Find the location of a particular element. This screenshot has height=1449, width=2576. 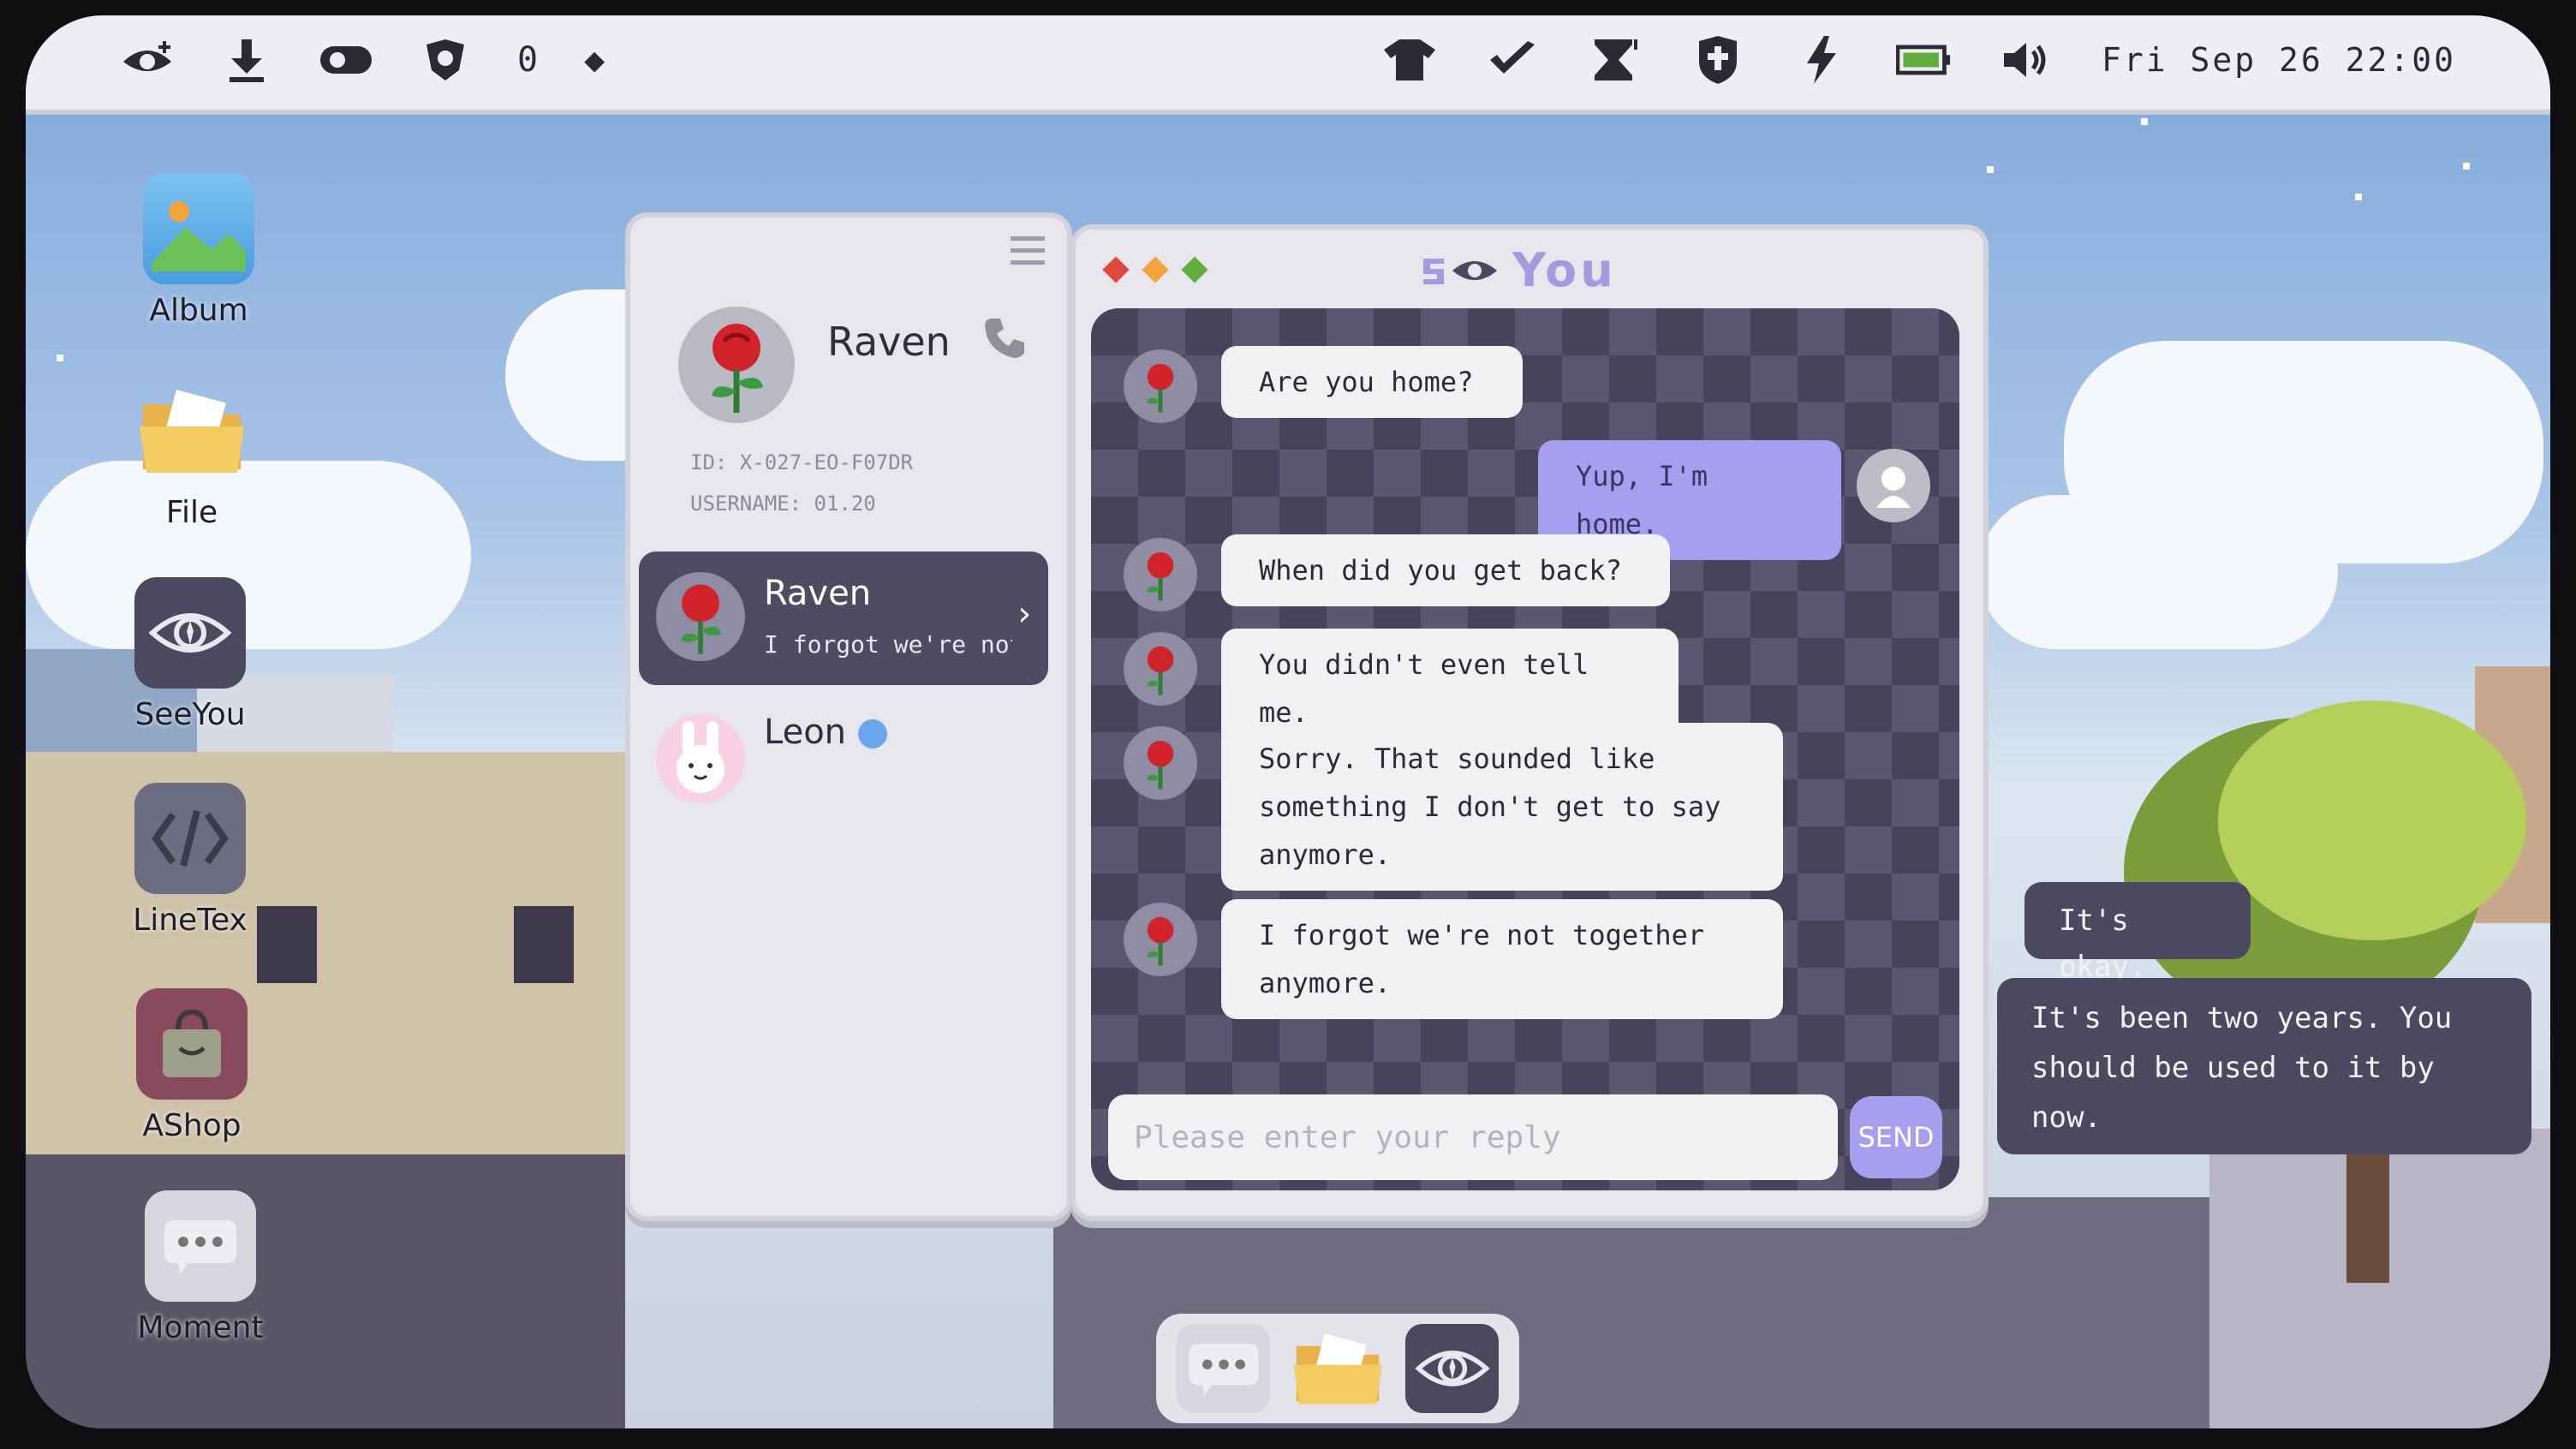

bunny-icon is located at coordinates (700, 757).